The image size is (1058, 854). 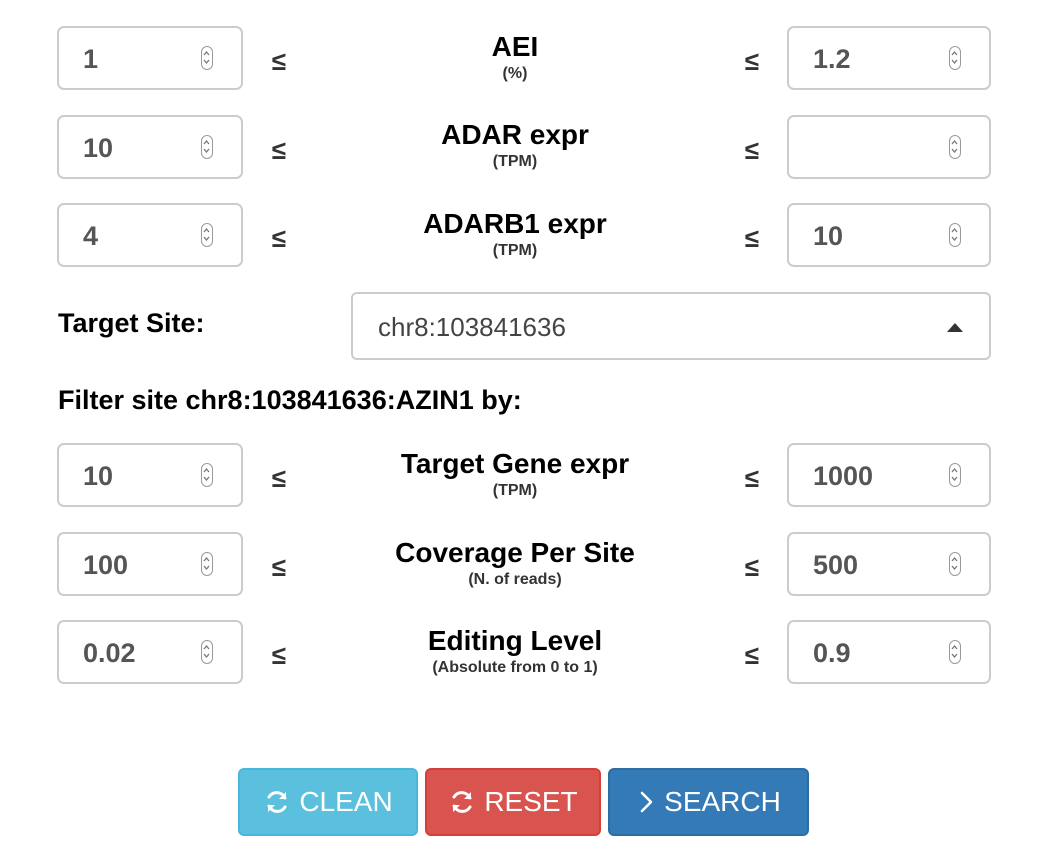 I want to click on adarb1-title: ADARB1 expr, so click(x=515, y=223).